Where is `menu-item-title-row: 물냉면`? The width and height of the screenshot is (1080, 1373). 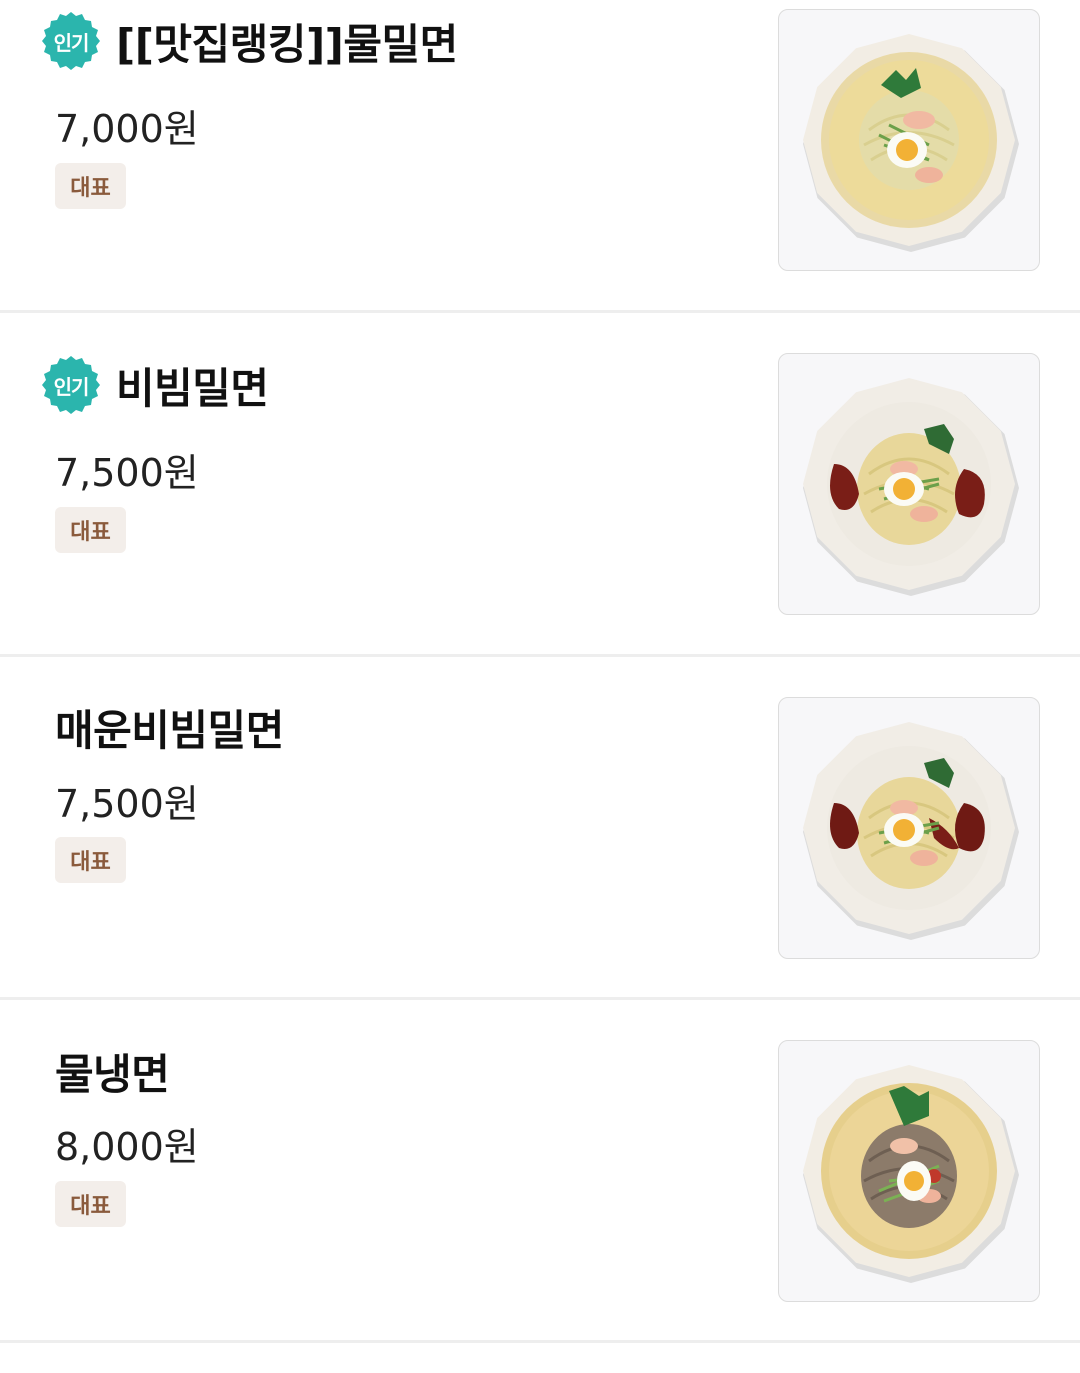
menu-item-title-row: 물냉면 is located at coordinates (112, 1071).